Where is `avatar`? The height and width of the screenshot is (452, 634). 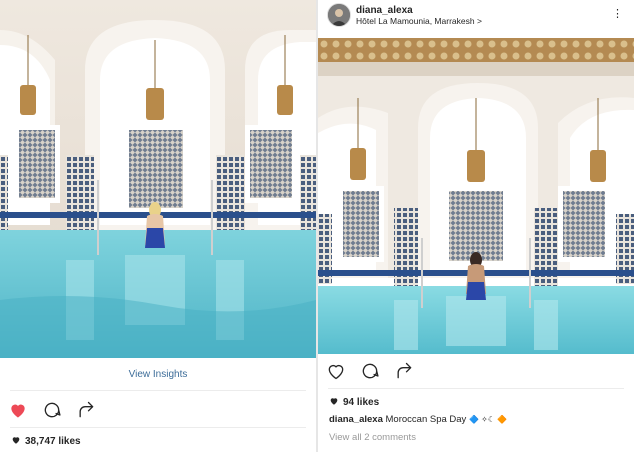 avatar is located at coordinates (339, 15).